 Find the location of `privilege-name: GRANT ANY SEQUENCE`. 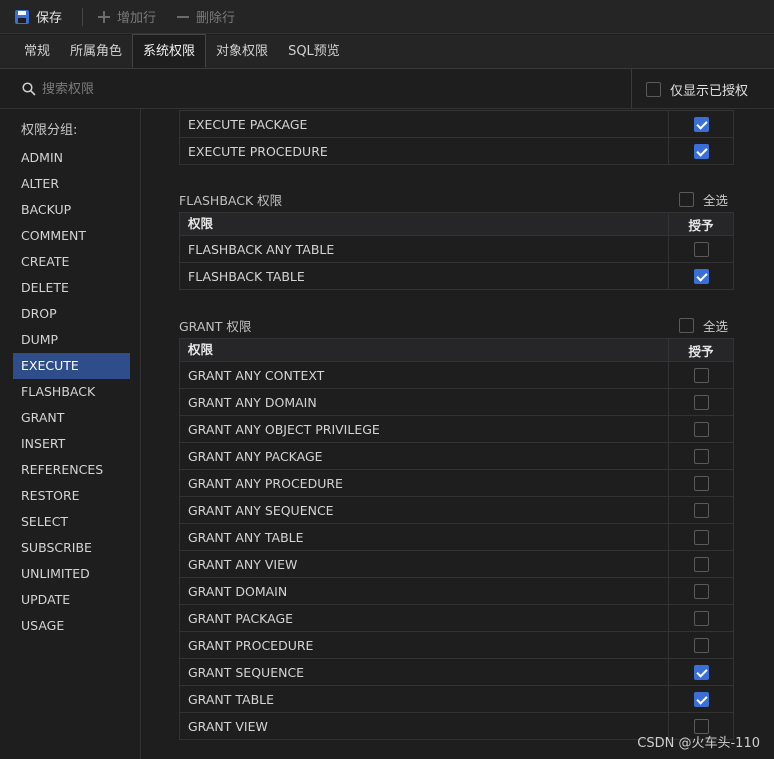

privilege-name: GRANT ANY SEQUENCE is located at coordinates (424, 510).